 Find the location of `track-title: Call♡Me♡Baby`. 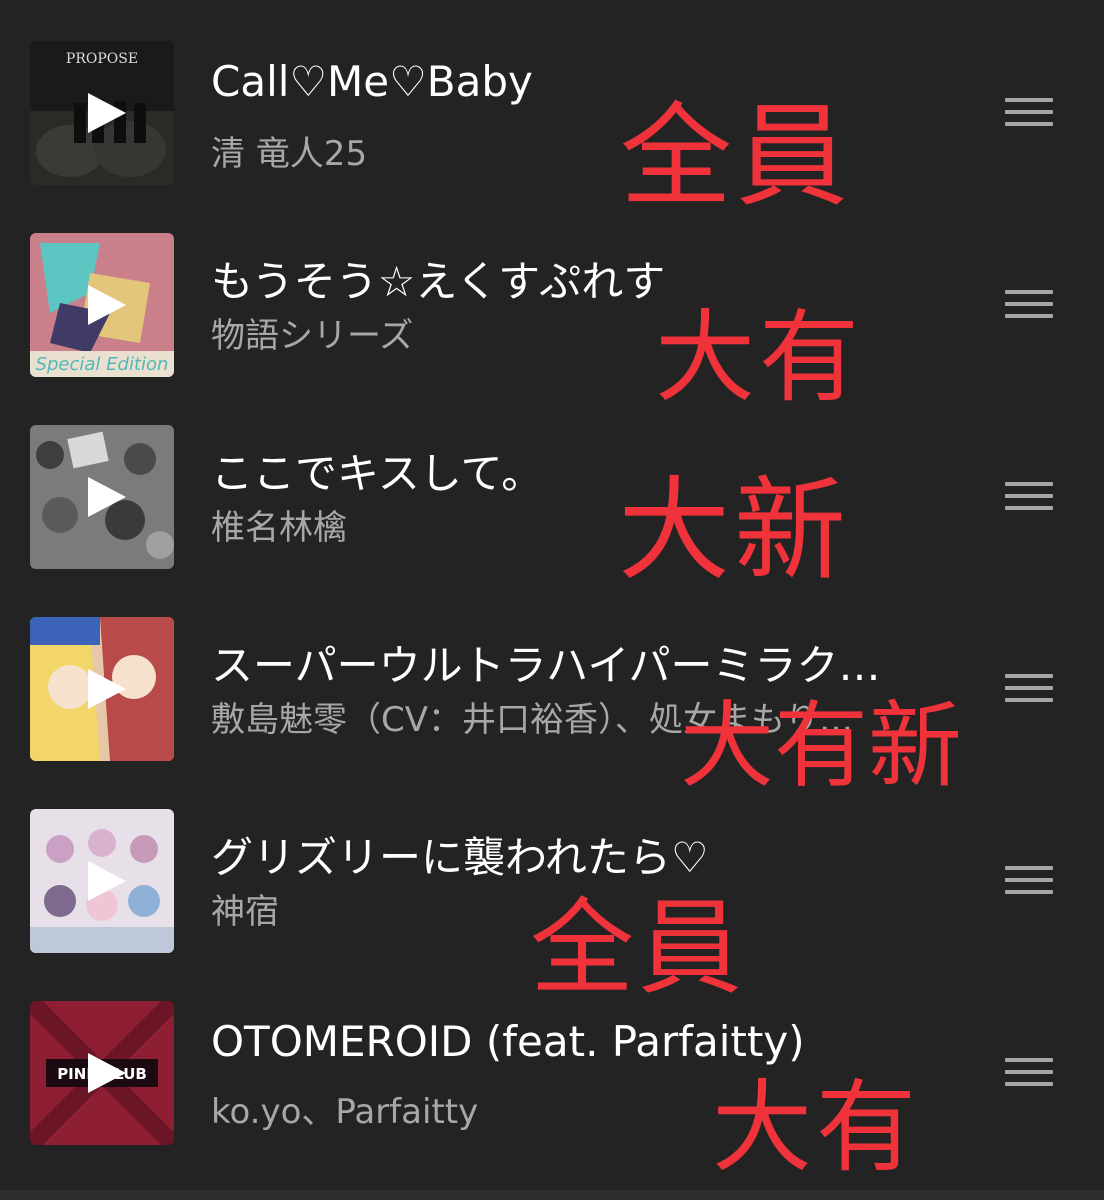

track-title: Call♡Me♡Baby is located at coordinates (372, 81).